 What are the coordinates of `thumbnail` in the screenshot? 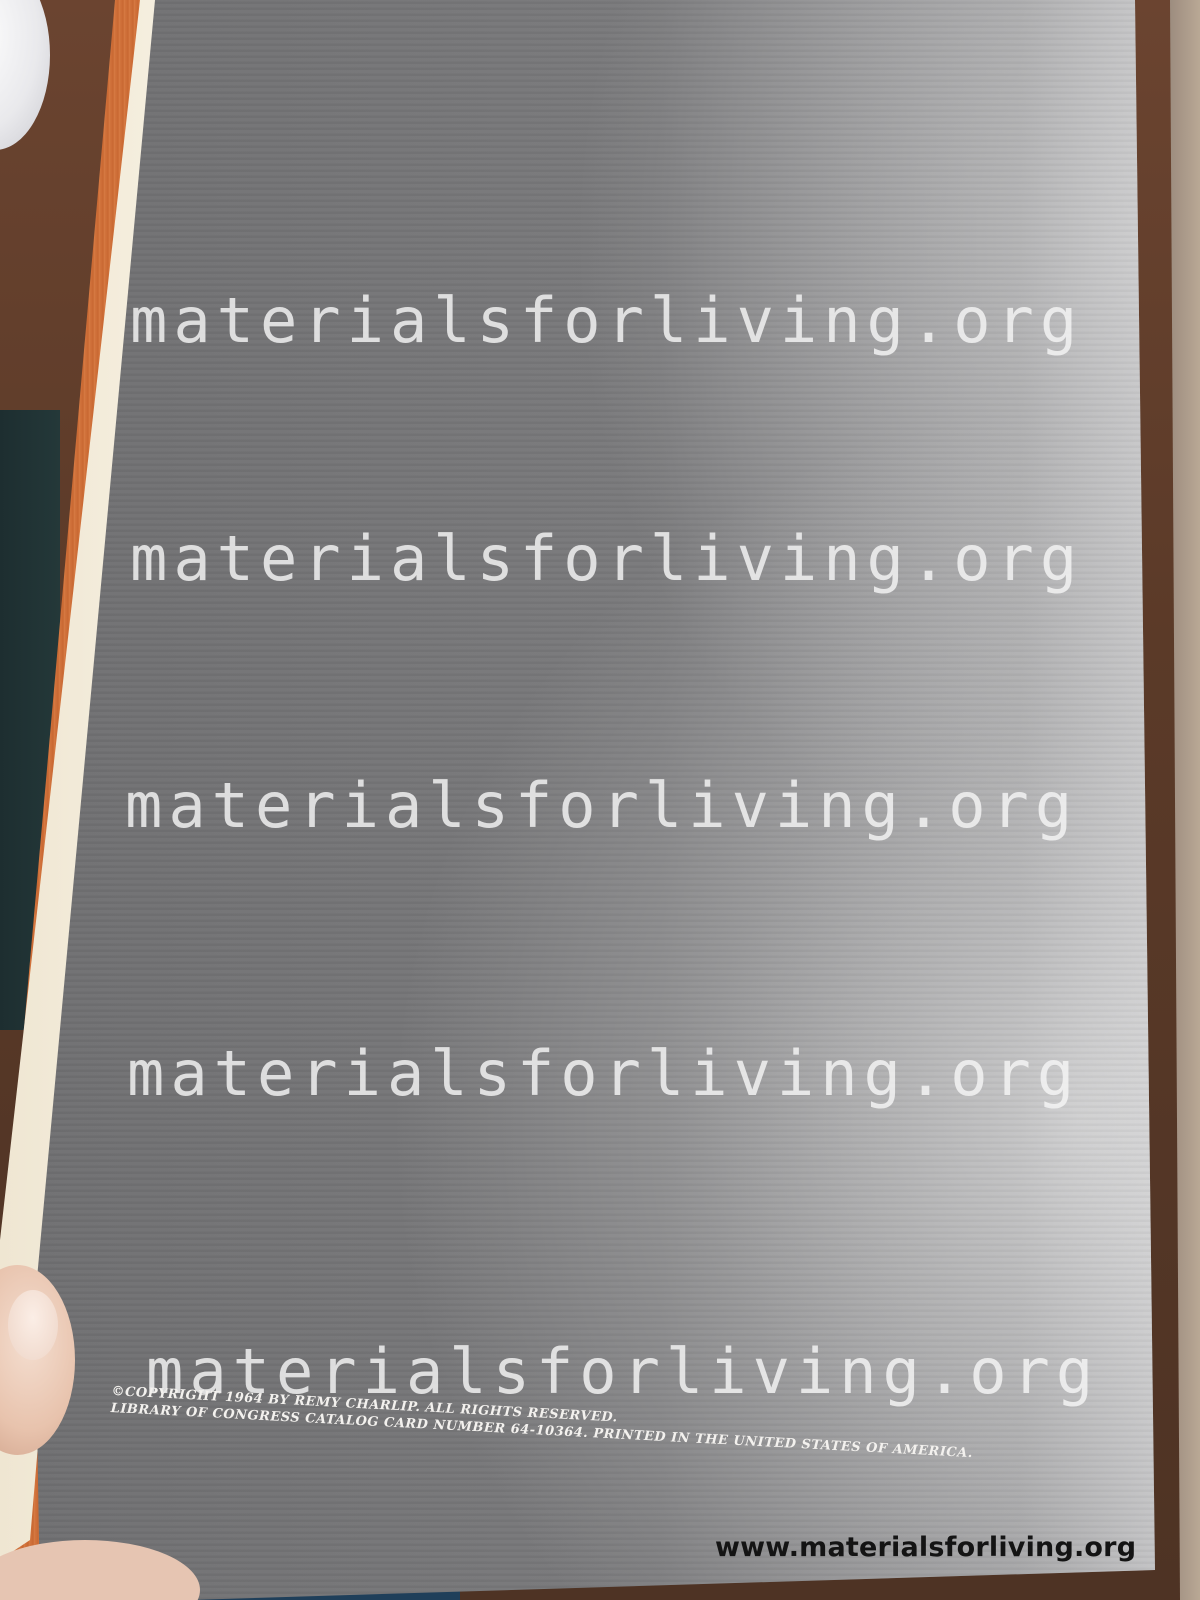 It's located at (33, 1325).